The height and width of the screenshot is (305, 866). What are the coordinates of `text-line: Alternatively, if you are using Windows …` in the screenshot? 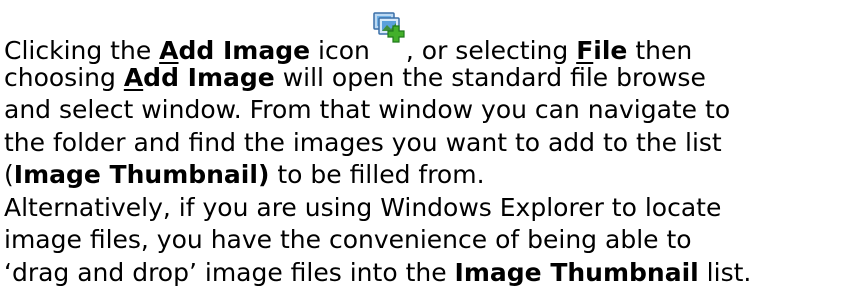 It's located at (363, 207).